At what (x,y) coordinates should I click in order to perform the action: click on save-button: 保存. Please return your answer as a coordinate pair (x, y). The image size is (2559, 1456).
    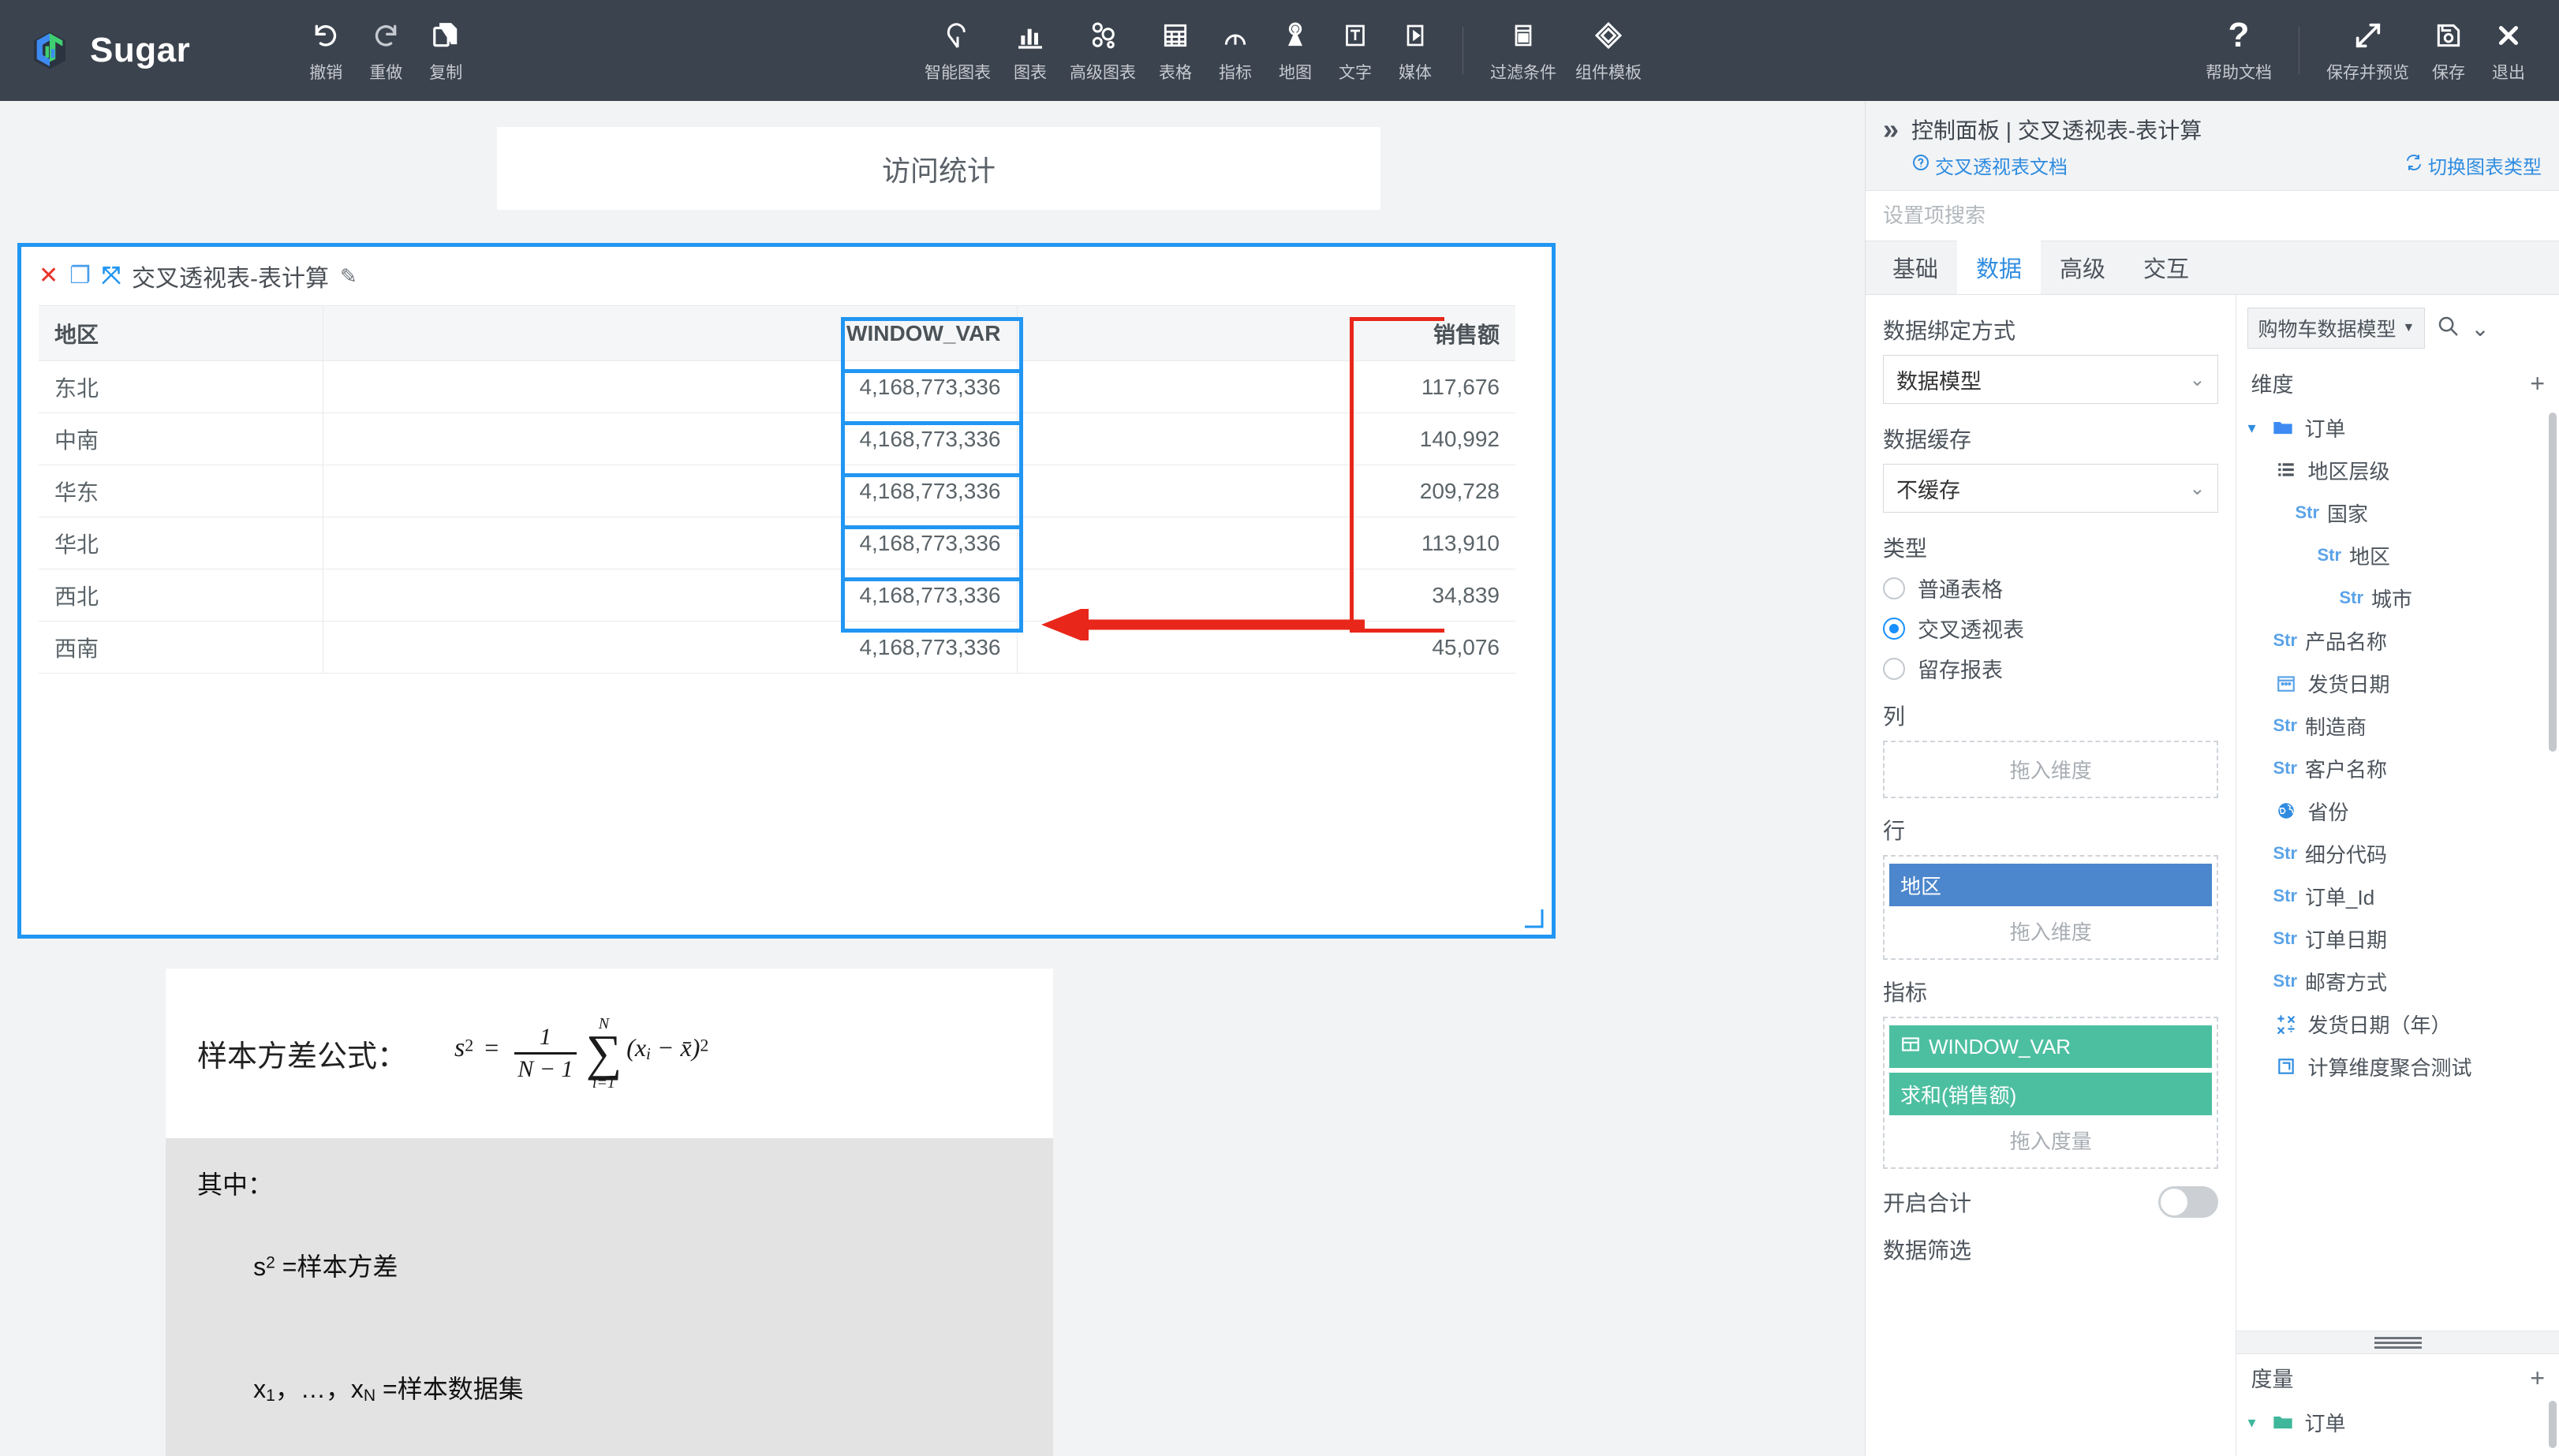
    Looking at the image, I should click on (2449, 50).